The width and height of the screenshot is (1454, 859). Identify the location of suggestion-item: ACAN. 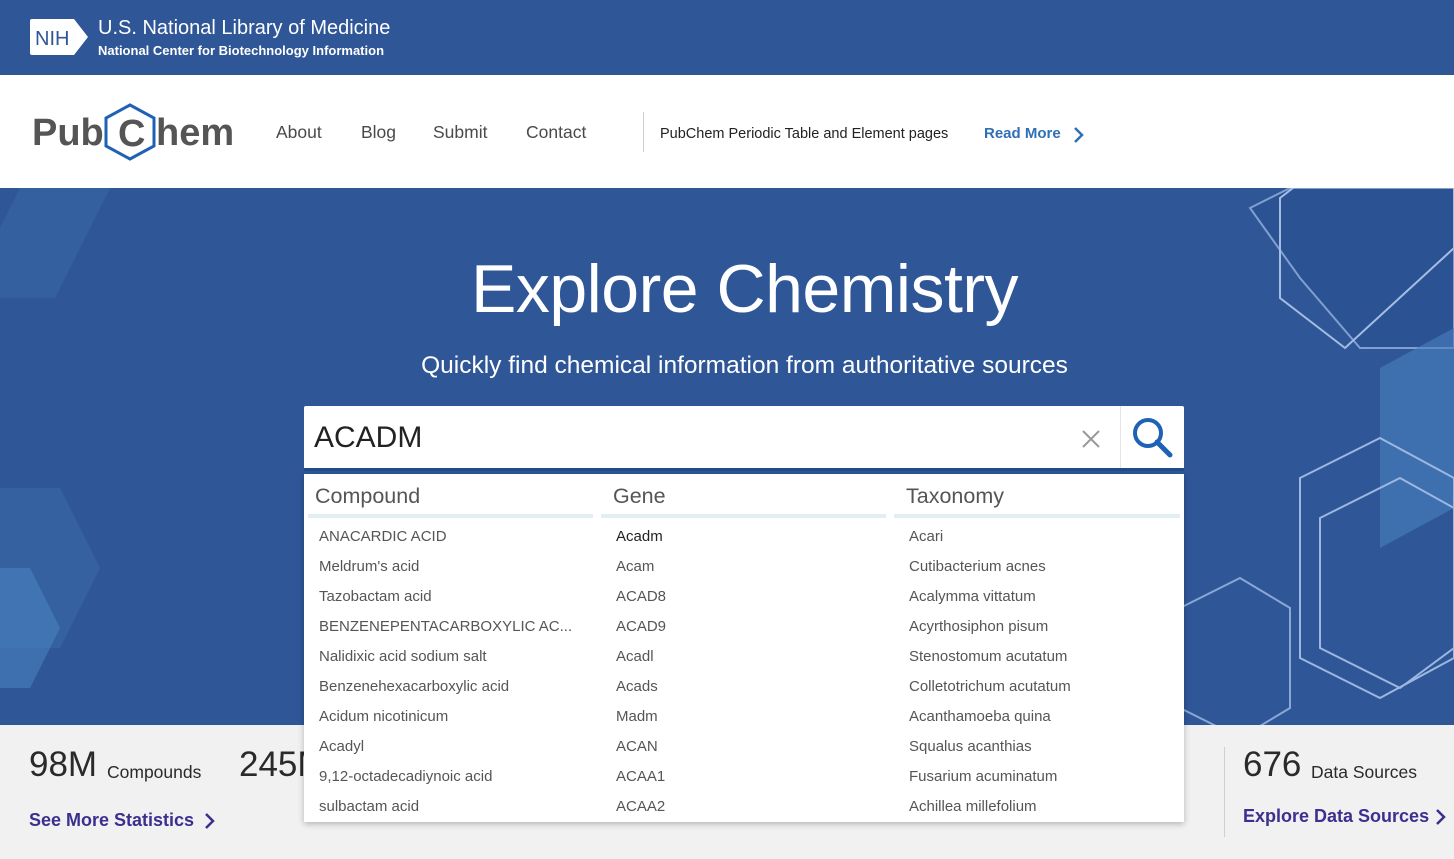
(641, 749).